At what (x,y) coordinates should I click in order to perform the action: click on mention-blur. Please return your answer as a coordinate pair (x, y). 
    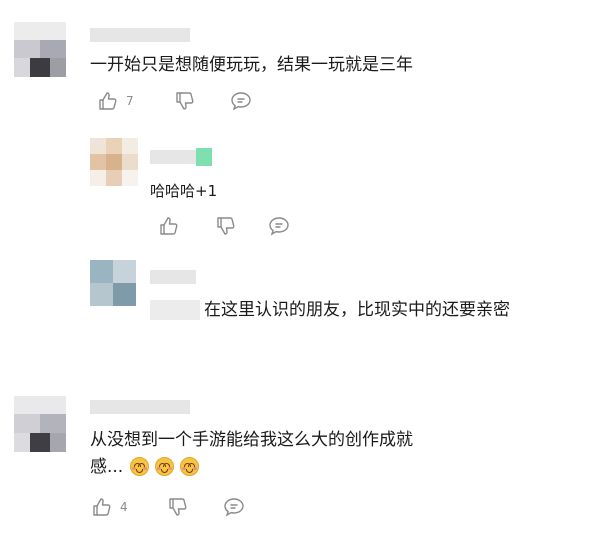
    Looking at the image, I should click on (175, 310).